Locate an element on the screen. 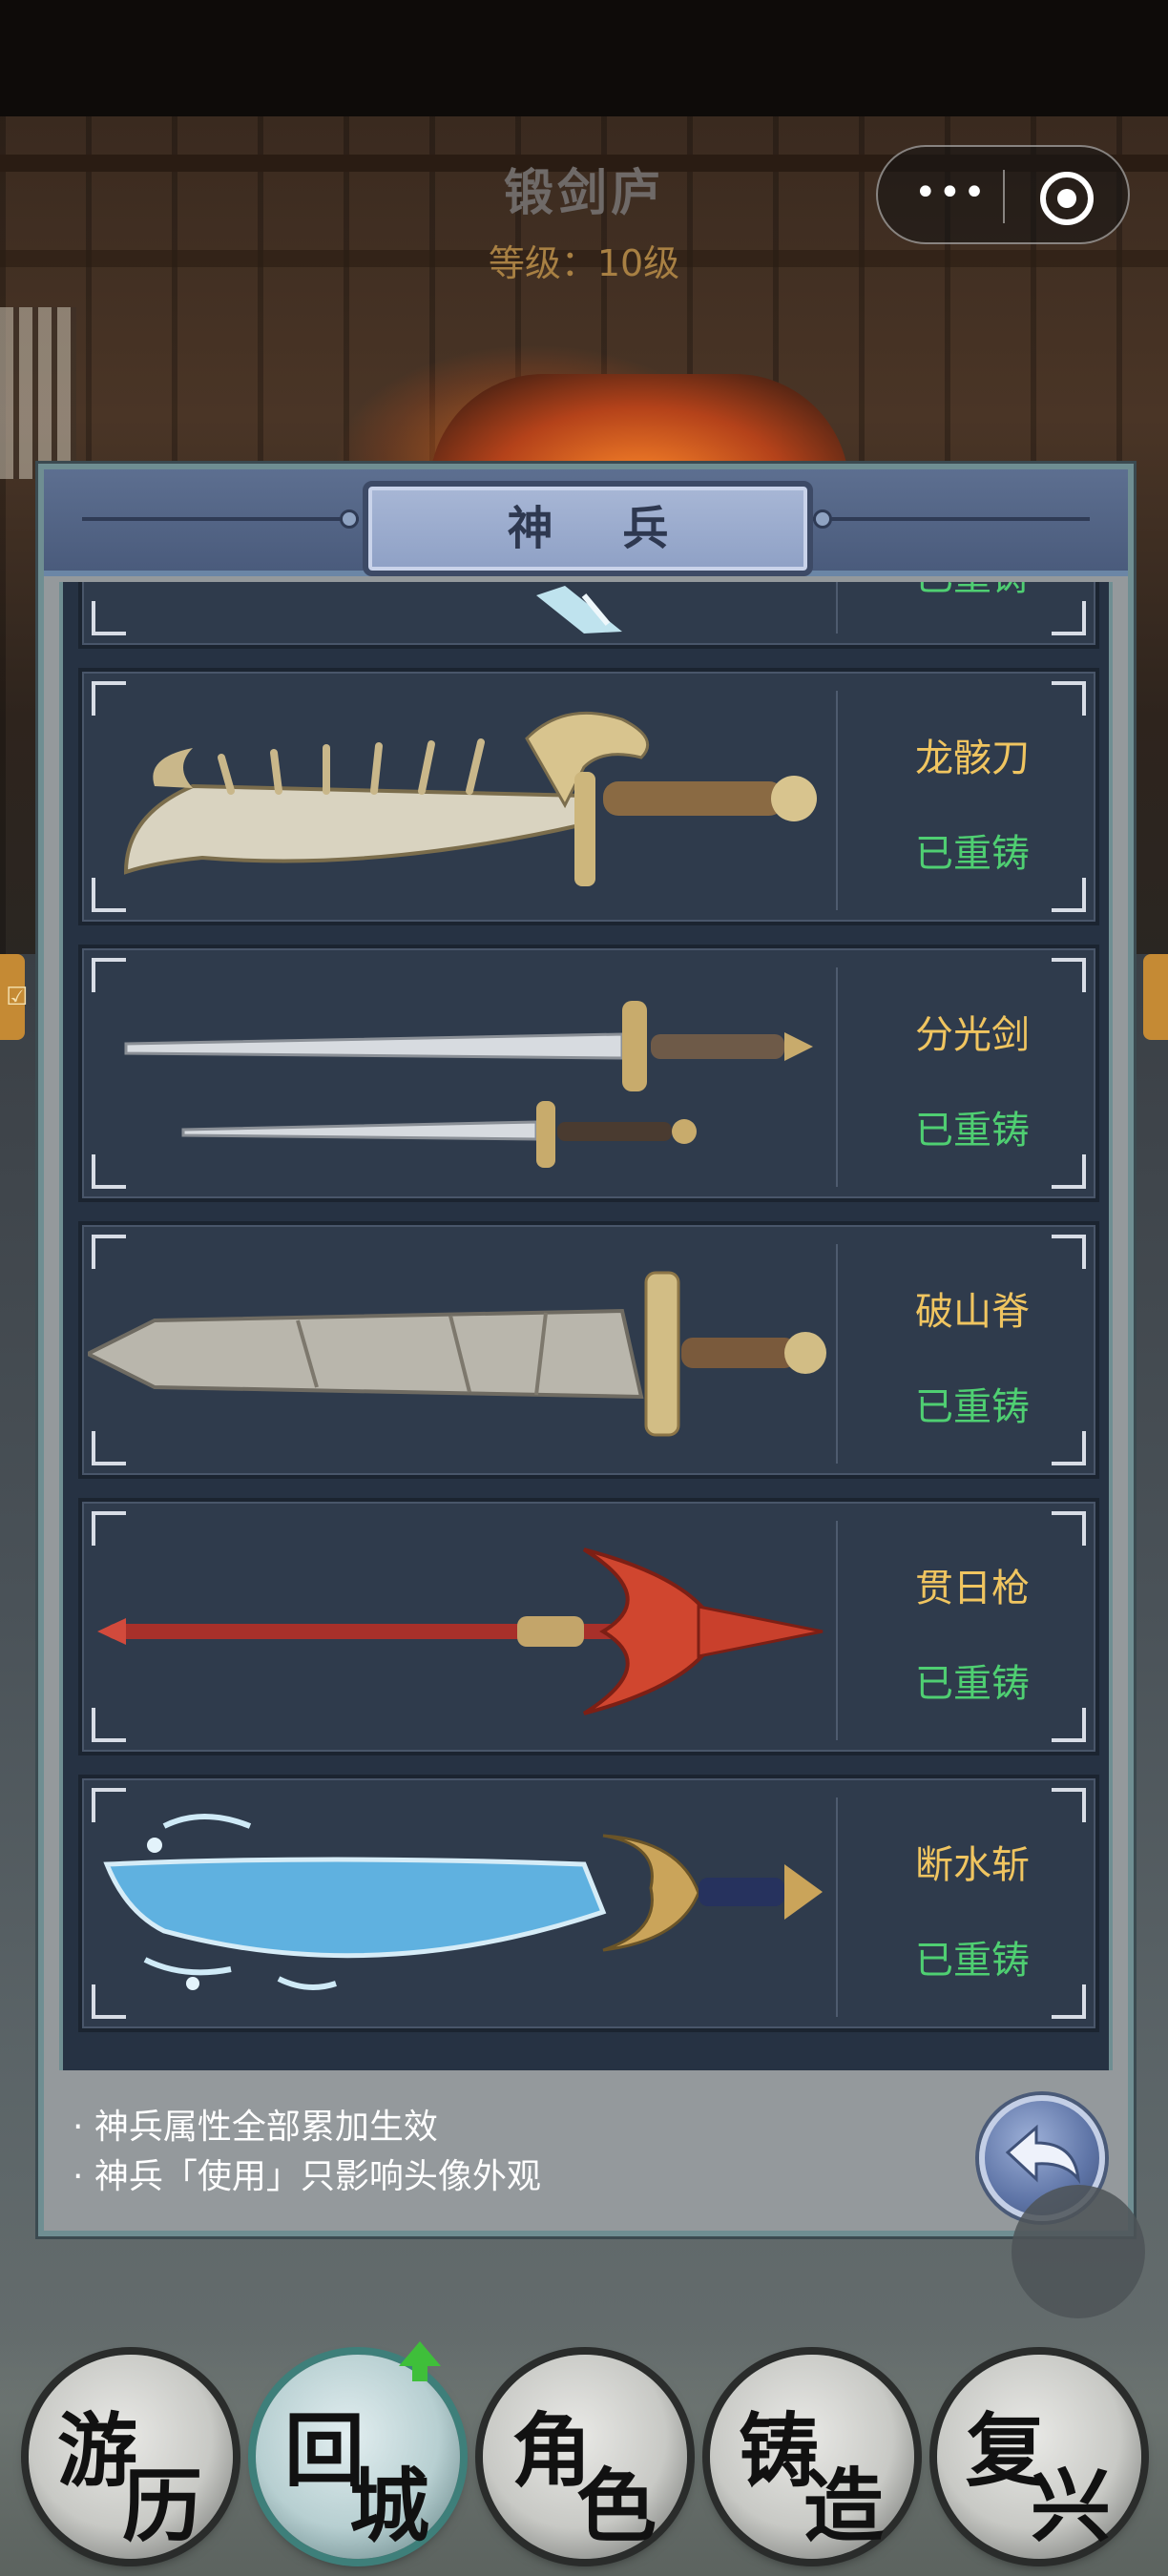  water-blade-icon is located at coordinates (463, 1902).